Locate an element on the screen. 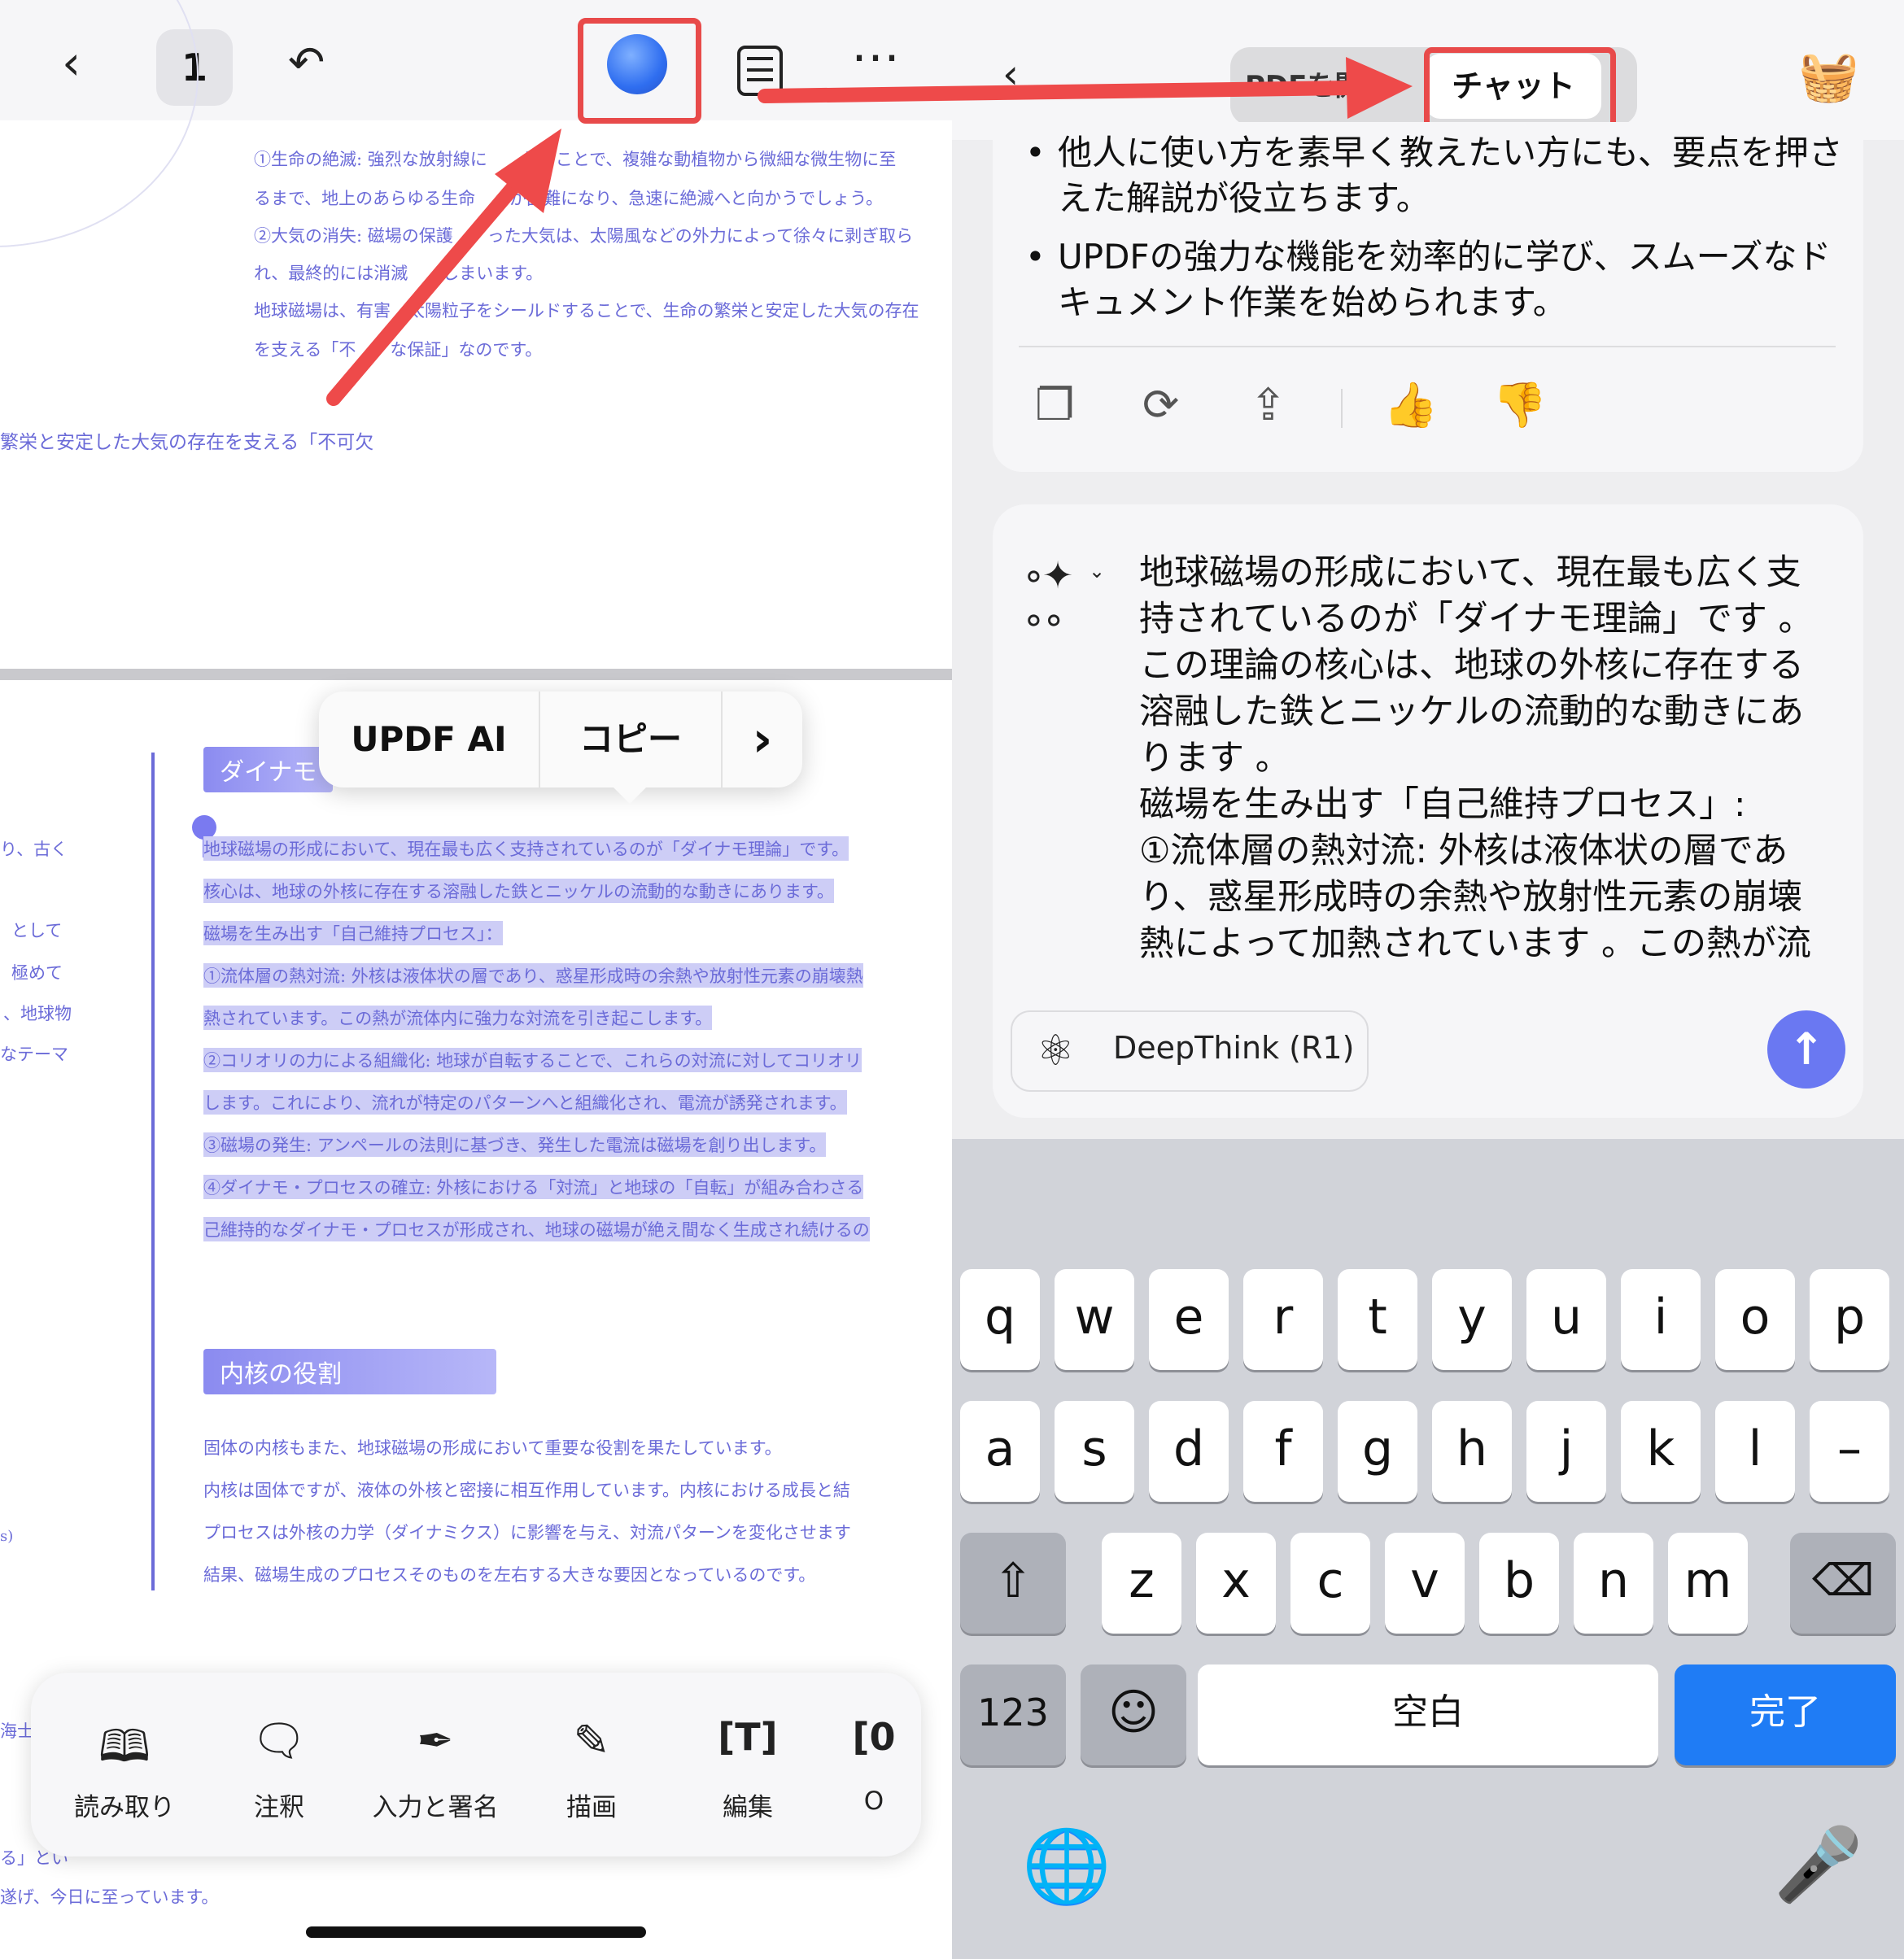 This screenshot has width=1904, height=1959. section-heading-inner-core: 内核の役割 is located at coordinates (349, 1371).